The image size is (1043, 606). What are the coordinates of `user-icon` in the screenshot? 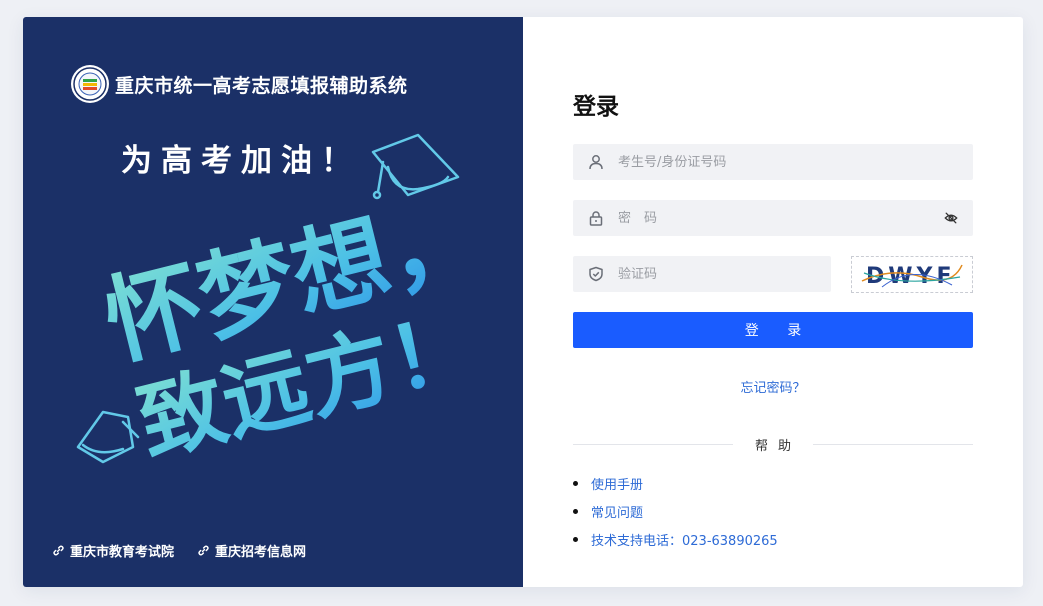 It's located at (596, 162).